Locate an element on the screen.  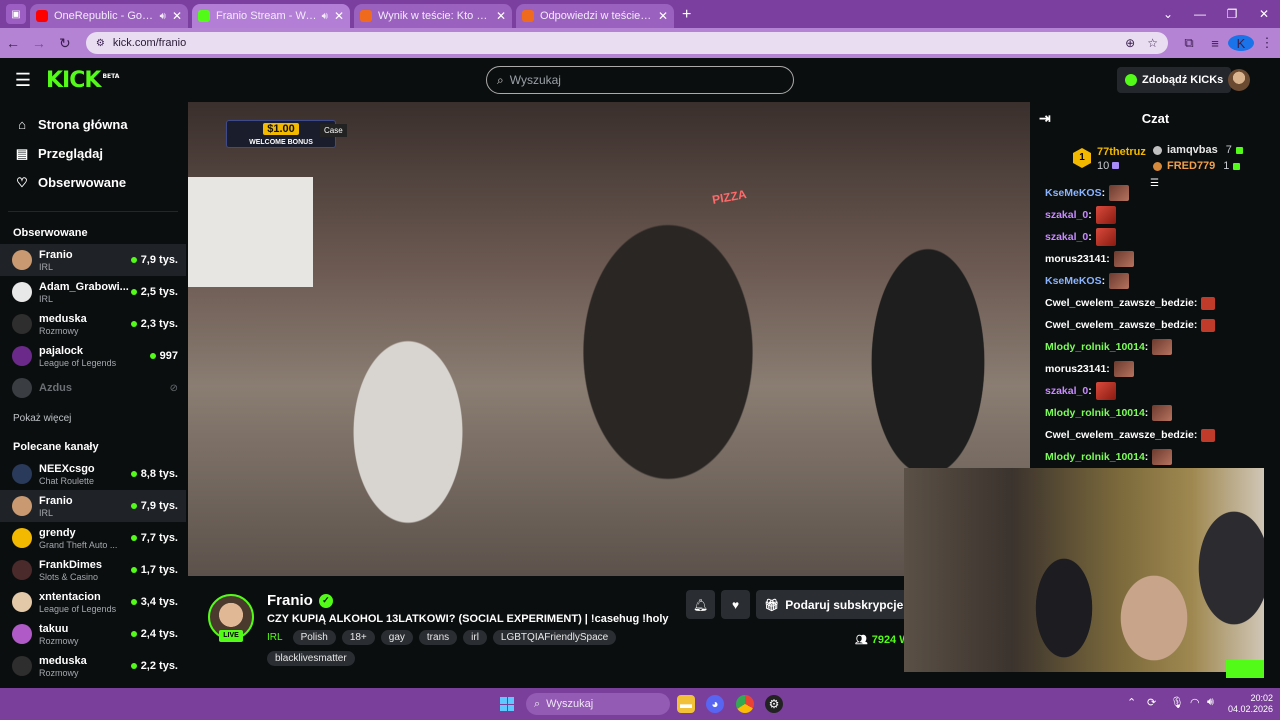
nav-following: ♡ Obserwowane is located at coordinates (93, 182).